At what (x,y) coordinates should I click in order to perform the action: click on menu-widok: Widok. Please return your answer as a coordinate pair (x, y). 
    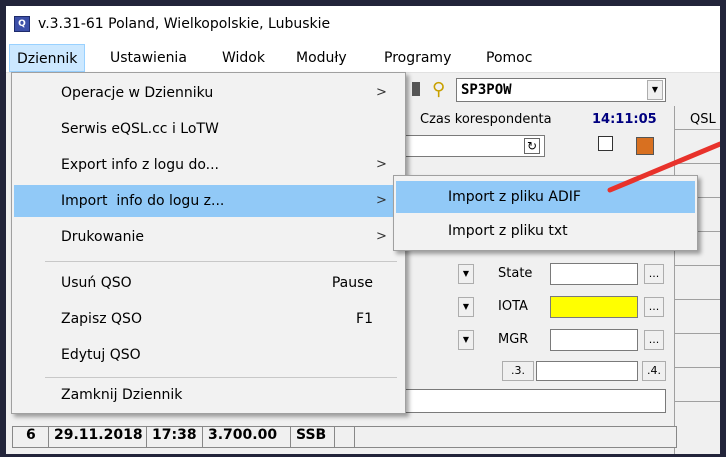
    Looking at the image, I should click on (243, 58).